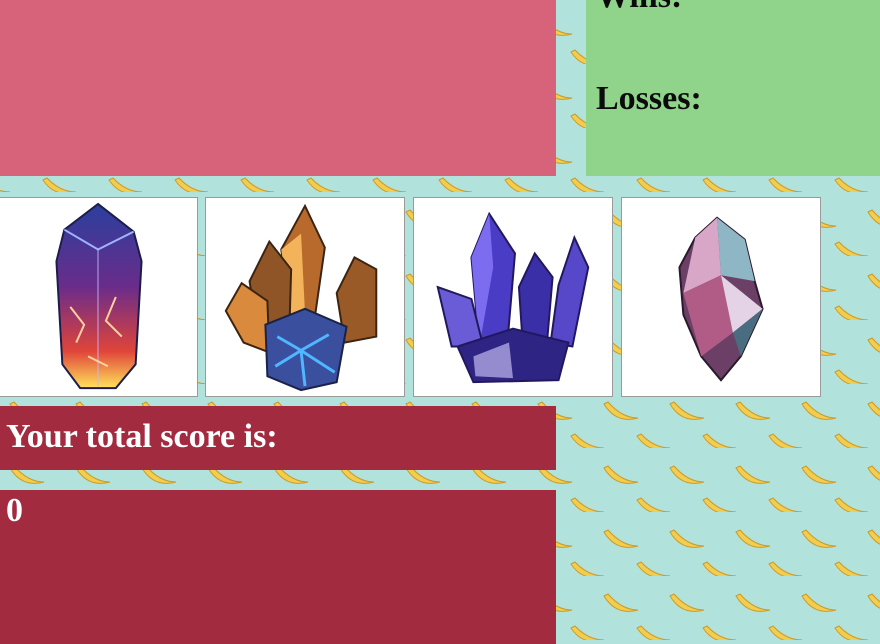 Image resolution: width=880 pixels, height=644 pixels. I want to click on red-purple-crystal-icon, so click(99, 296).